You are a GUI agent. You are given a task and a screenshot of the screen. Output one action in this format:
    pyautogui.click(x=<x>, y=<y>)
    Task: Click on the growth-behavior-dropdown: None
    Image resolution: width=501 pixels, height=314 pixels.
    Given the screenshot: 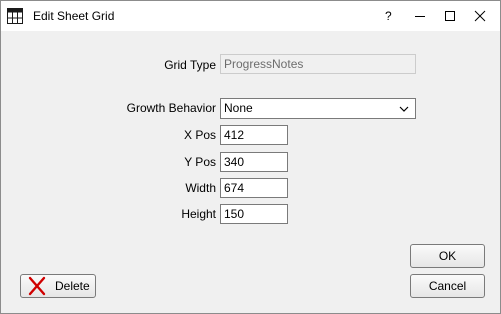 What is the action you would take?
    pyautogui.click(x=318, y=108)
    